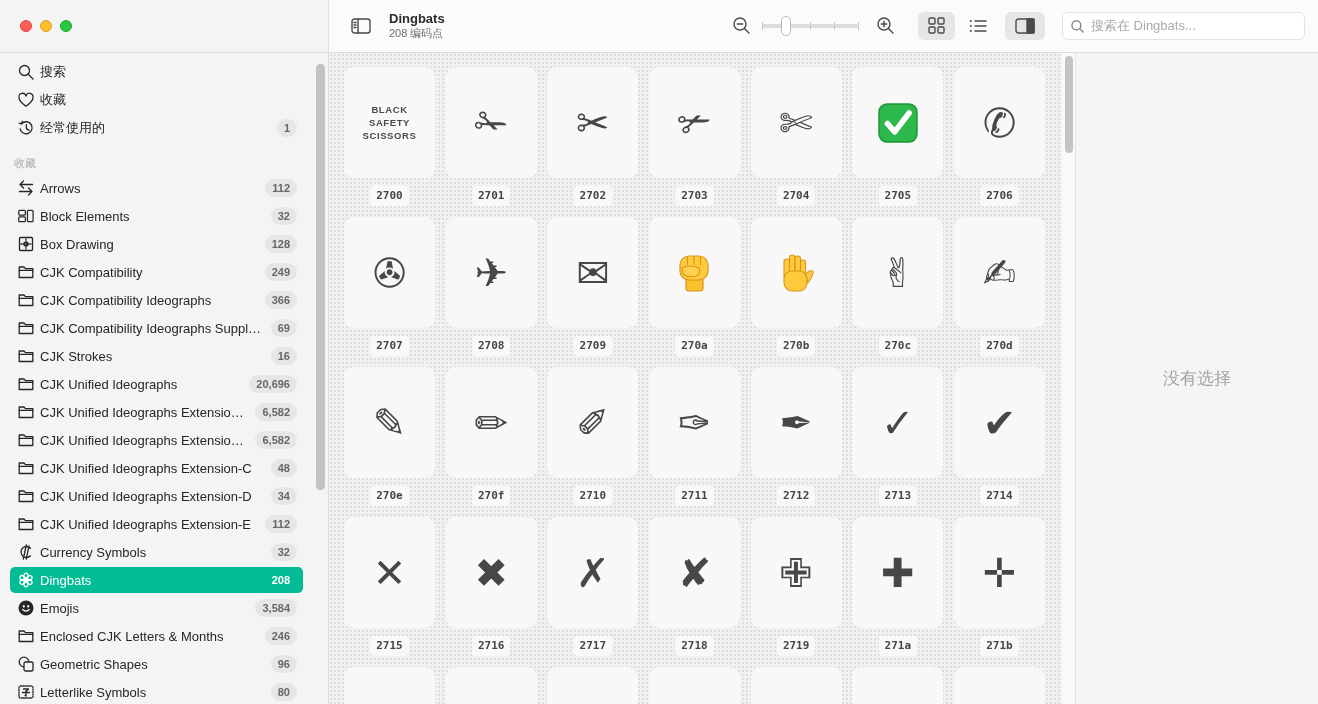 The height and width of the screenshot is (704, 1318). Describe the element at coordinates (999, 272) in the screenshot. I see `glyph-card: ✍` at that location.